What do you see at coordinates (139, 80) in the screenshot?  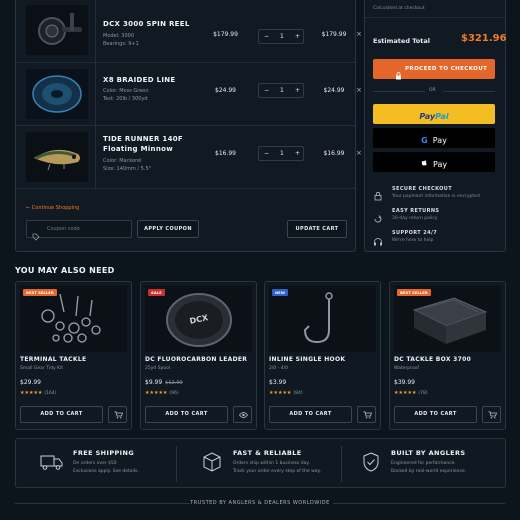 I see `product-name: X8 BRAIDED LINE` at bounding box center [139, 80].